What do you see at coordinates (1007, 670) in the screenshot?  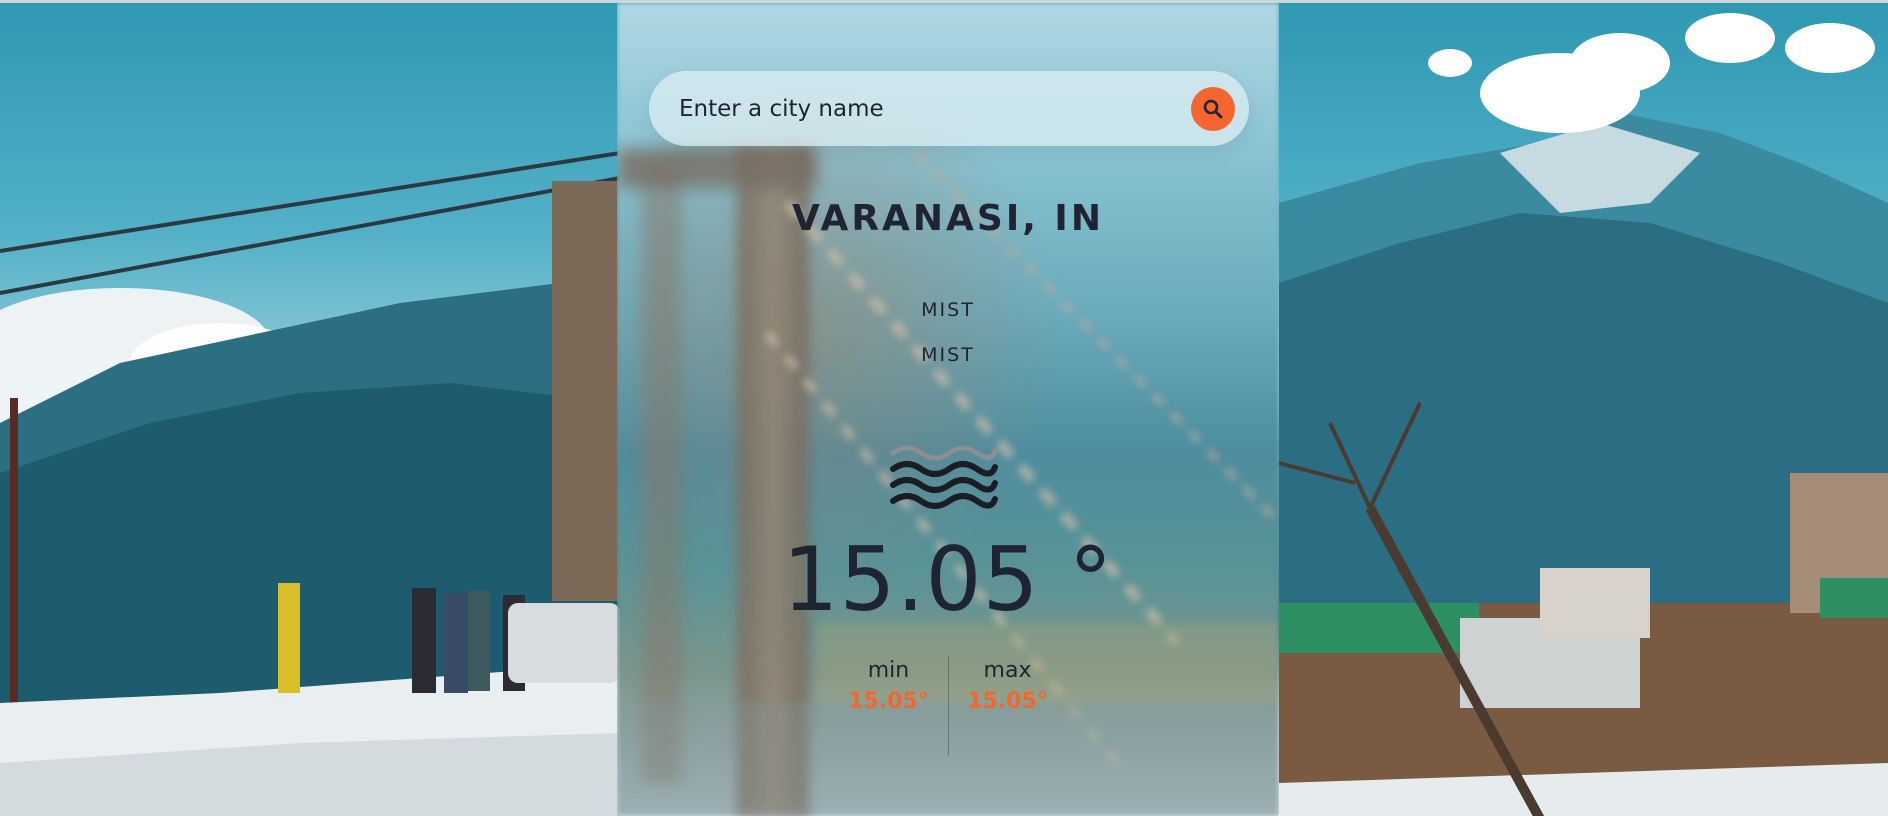 I see `max-label: max` at bounding box center [1007, 670].